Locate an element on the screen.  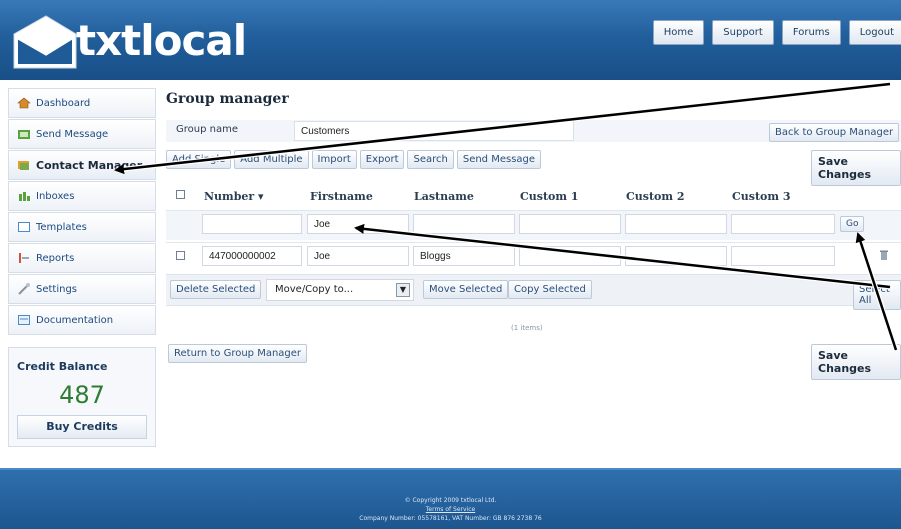
house-icon is located at coordinates (24, 103).